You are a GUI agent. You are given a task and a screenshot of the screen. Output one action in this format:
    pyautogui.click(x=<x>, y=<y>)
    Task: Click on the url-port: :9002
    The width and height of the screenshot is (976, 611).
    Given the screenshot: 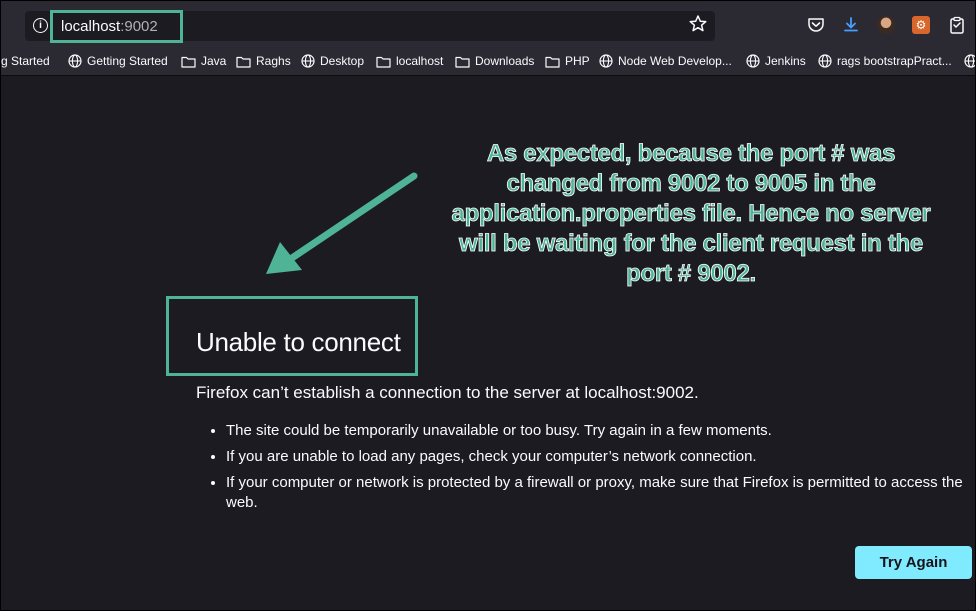 What is the action you would take?
    pyautogui.click(x=139, y=26)
    